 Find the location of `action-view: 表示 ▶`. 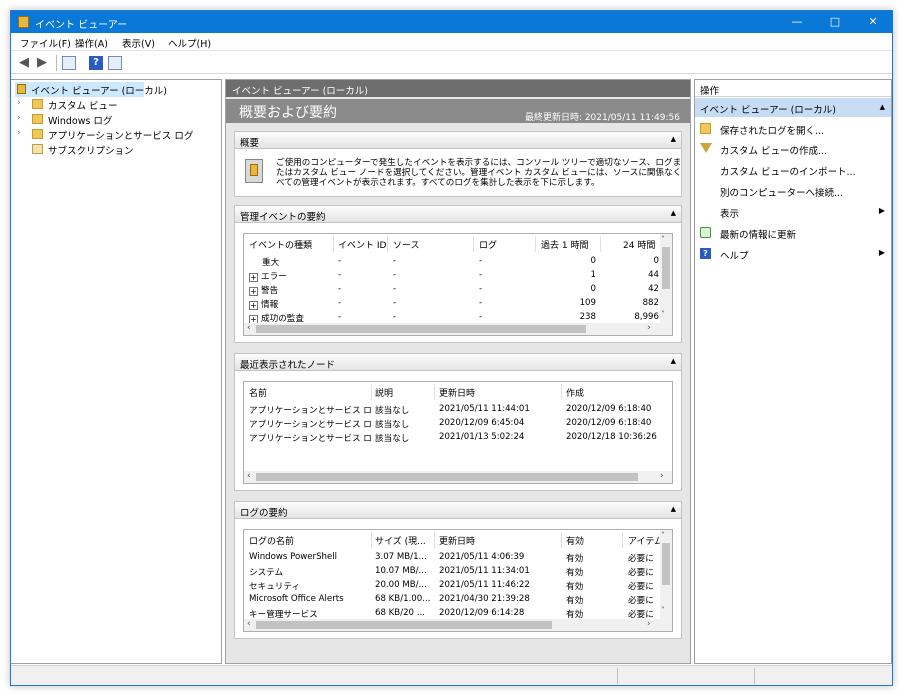

action-view: 表示 ▶ is located at coordinates (793, 211).